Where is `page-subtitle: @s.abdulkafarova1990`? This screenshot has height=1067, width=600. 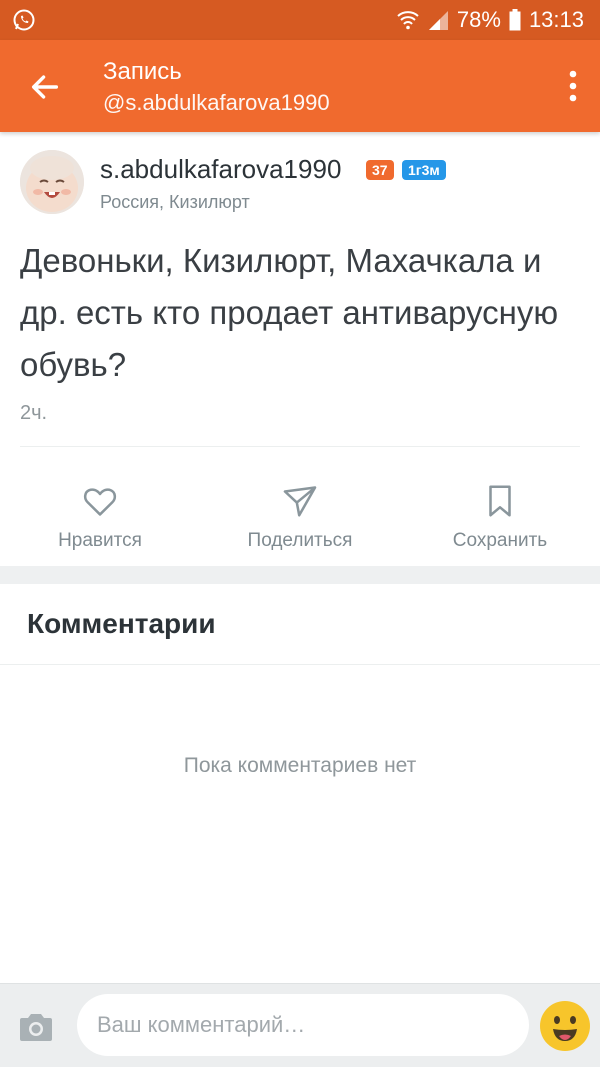 page-subtitle: @s.abdulkafarova1990 is located at coordinates (216, 102).